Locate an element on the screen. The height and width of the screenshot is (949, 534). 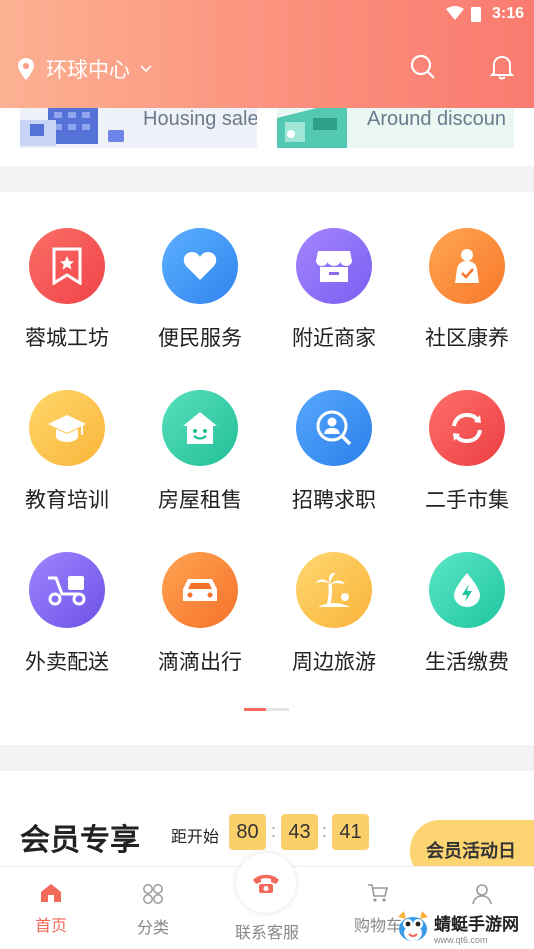
category-didi-travel: 滴滴出行 is located at coordinates (200, 614).